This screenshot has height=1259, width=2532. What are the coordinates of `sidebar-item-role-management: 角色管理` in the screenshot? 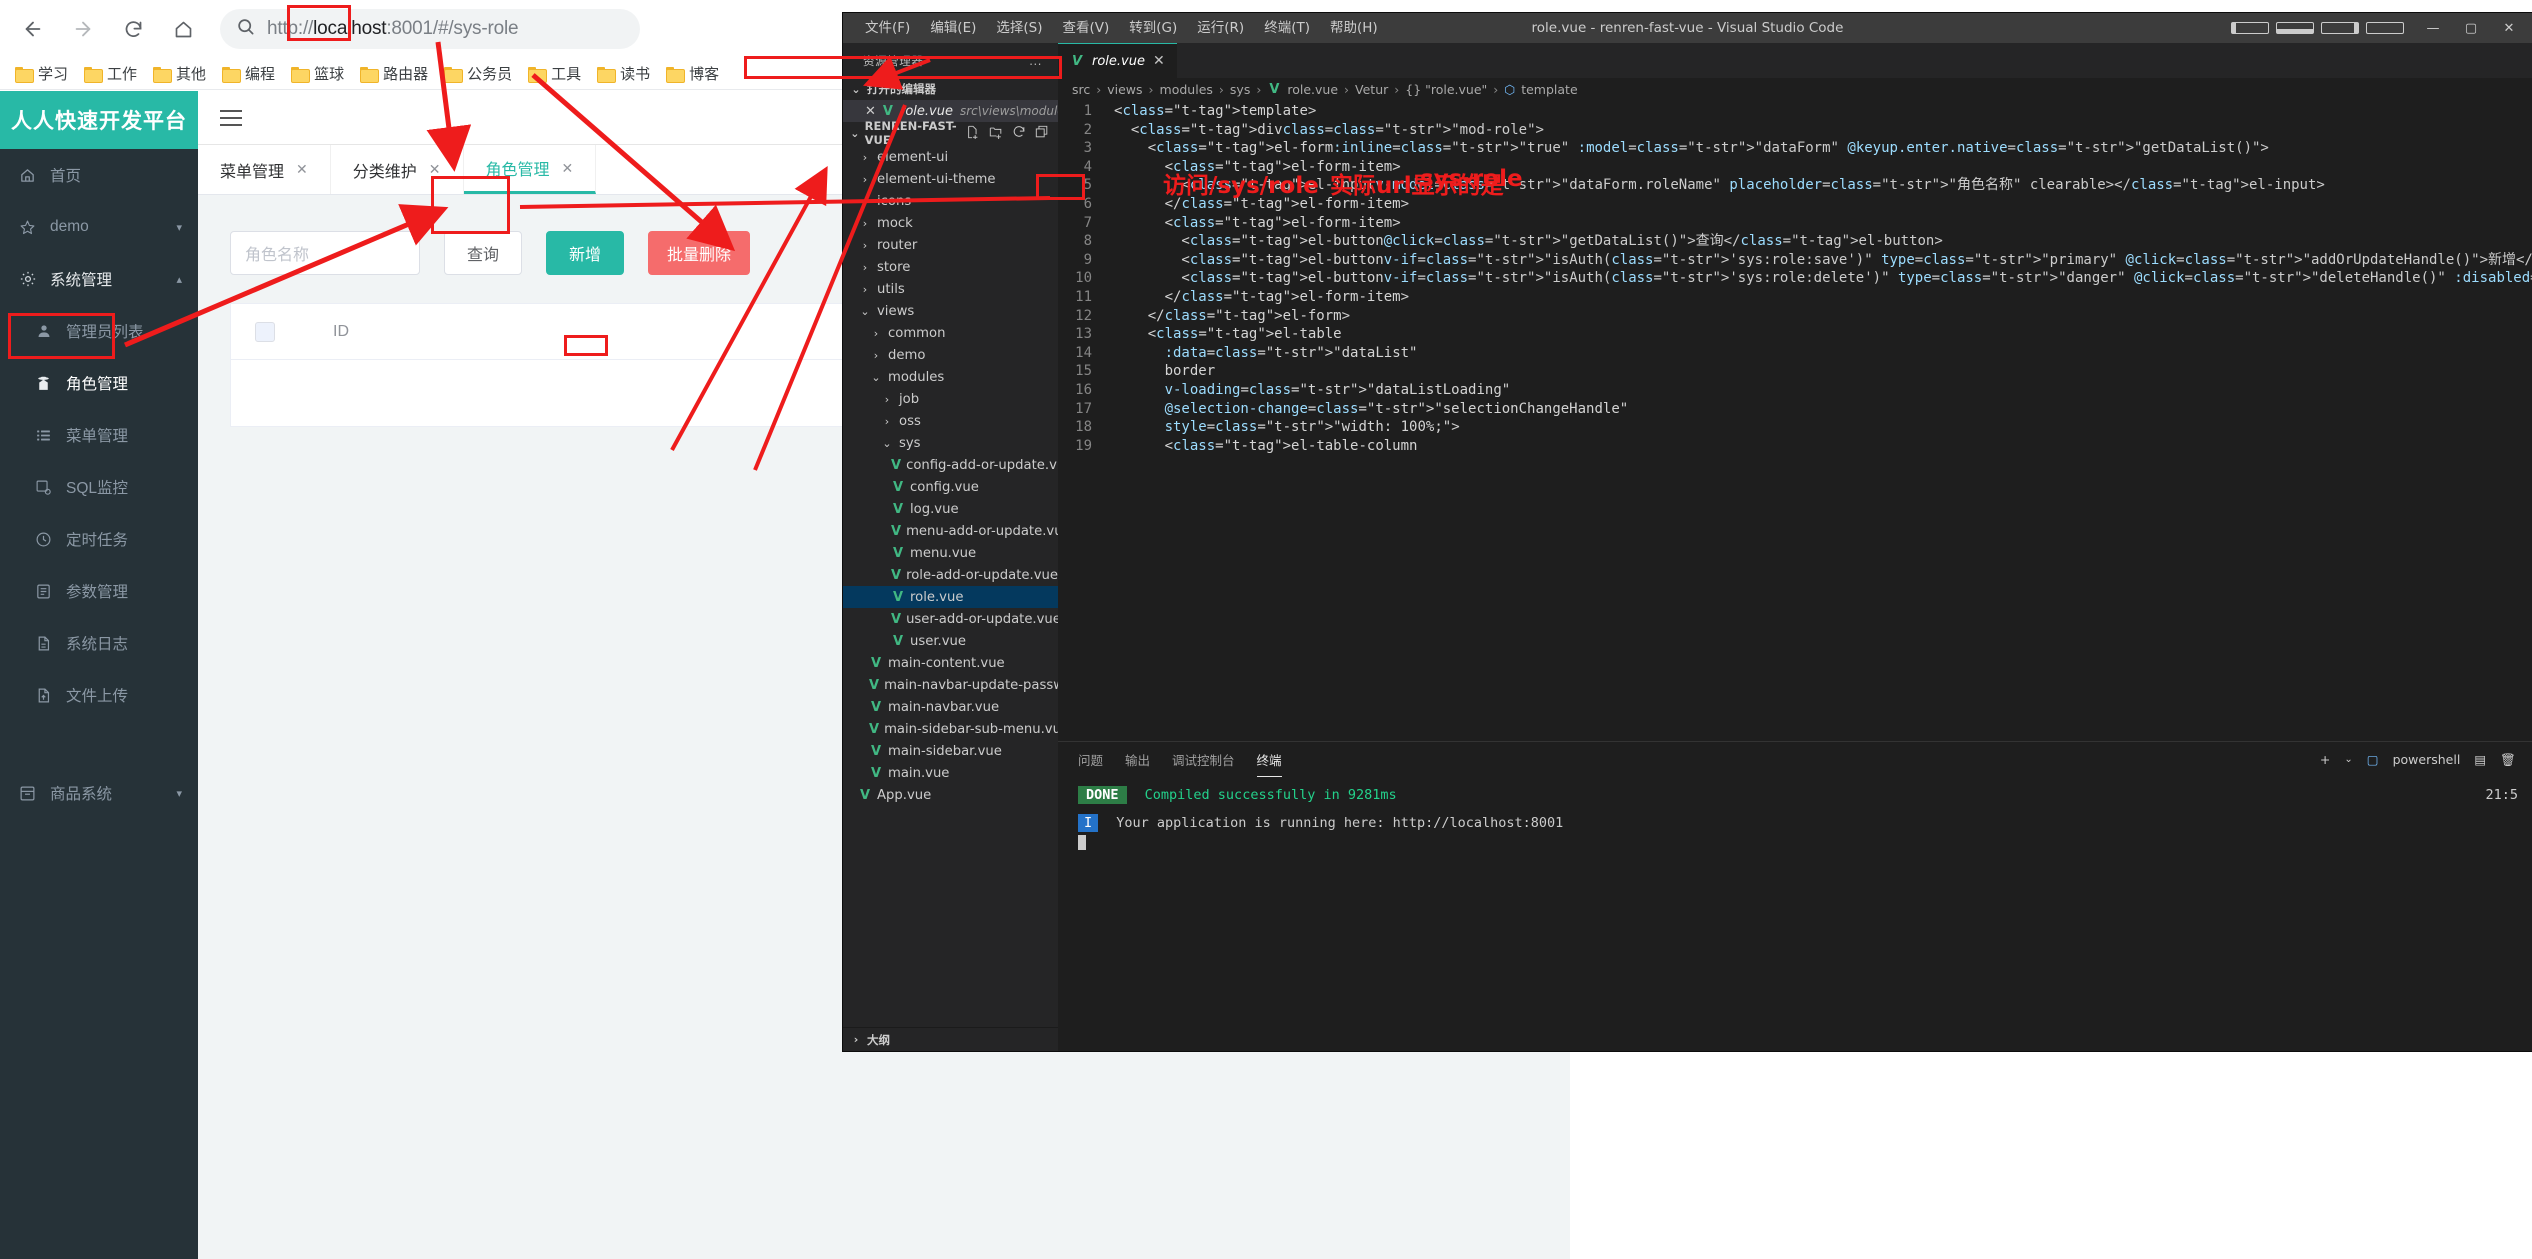 It's located at (99, 383).